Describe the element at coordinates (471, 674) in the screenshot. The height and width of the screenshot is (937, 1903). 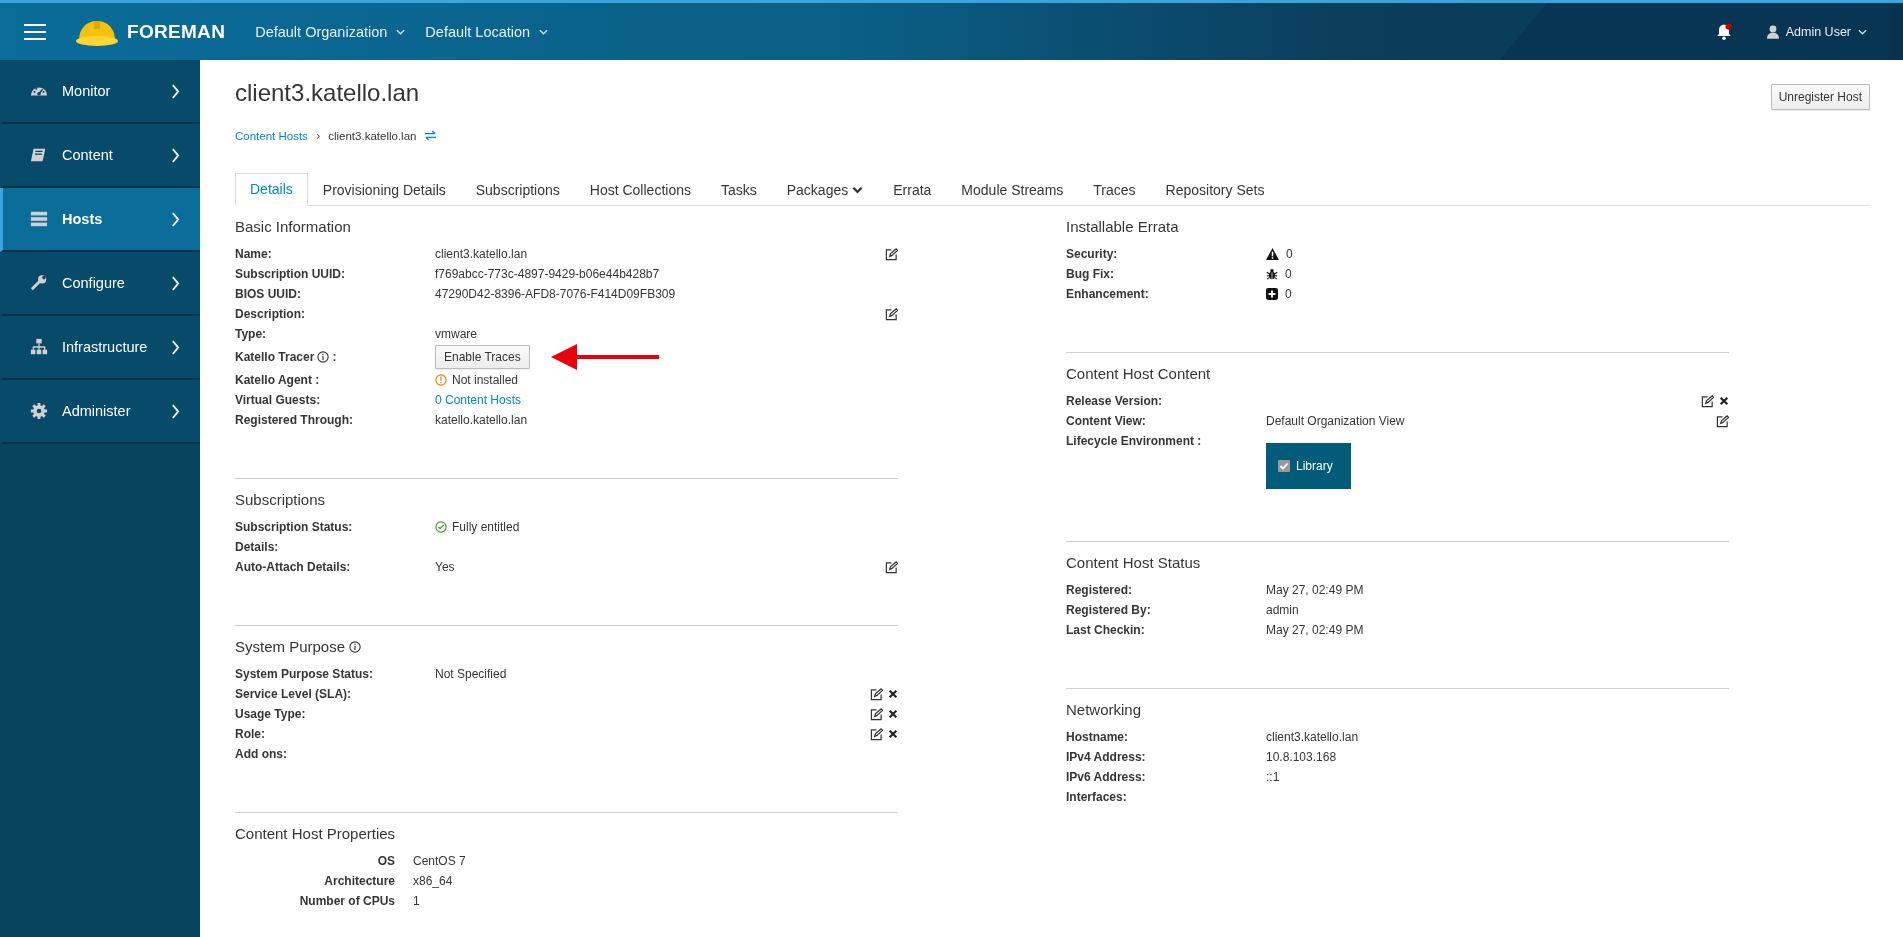
I see `field-value: Not Specified` at that location.